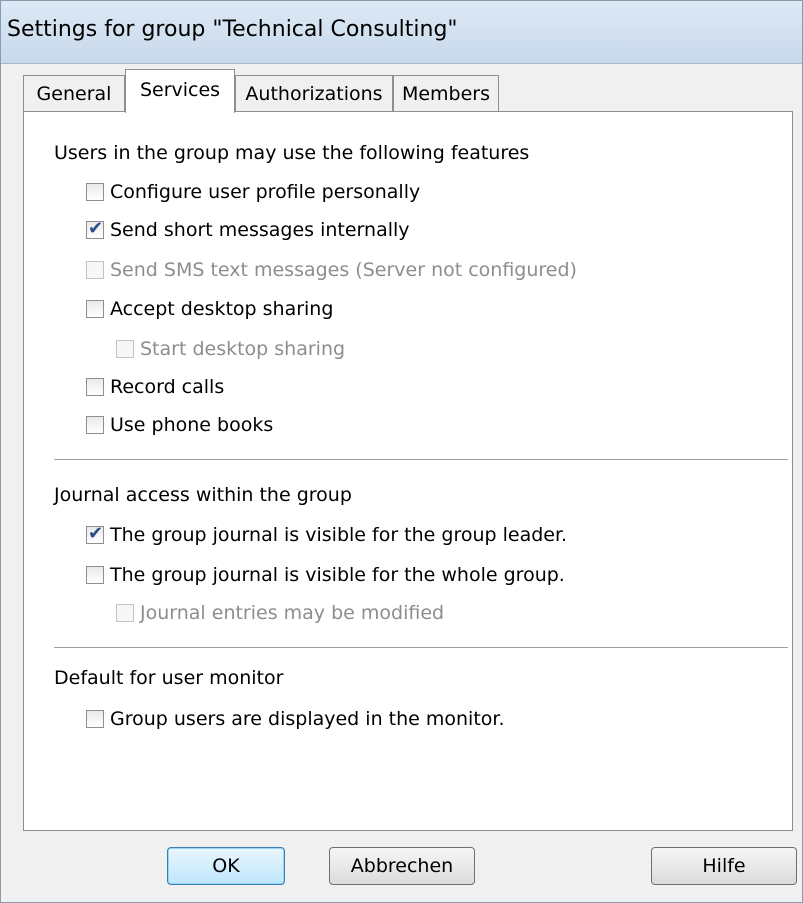  I want to click on checkbox-journal-modified: Journal entries may be modified, so click(280, 613).